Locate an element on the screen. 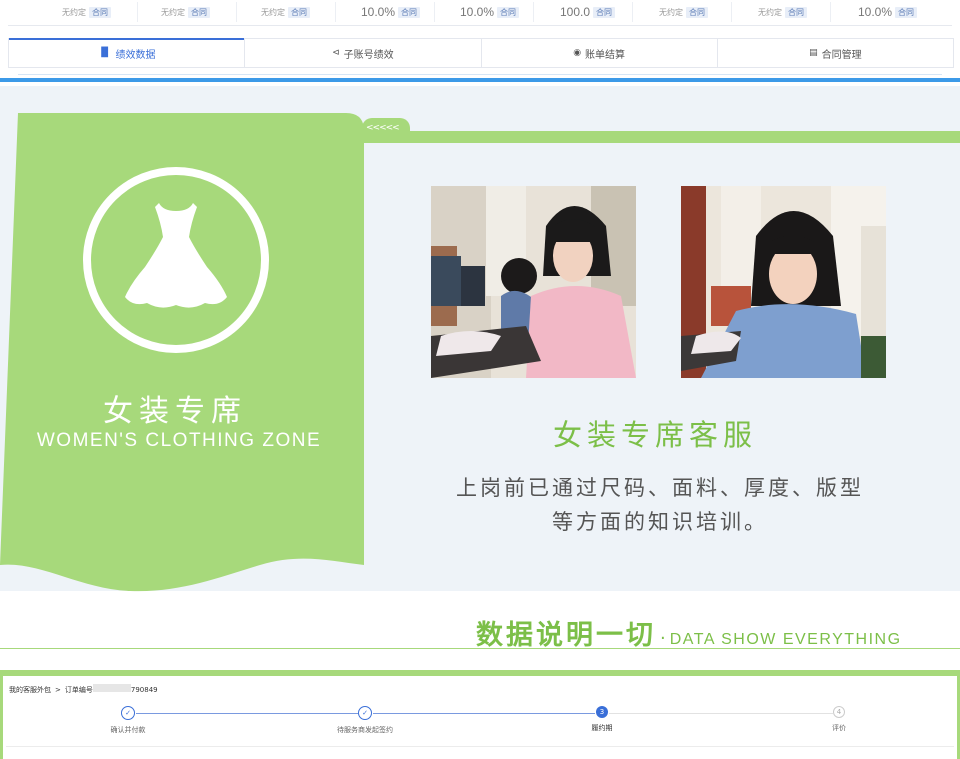 The height and width of the screenshot is (759, 960). tab-performance-data: ▐▌ 绩效数据 is located at coordinates (127, 52).